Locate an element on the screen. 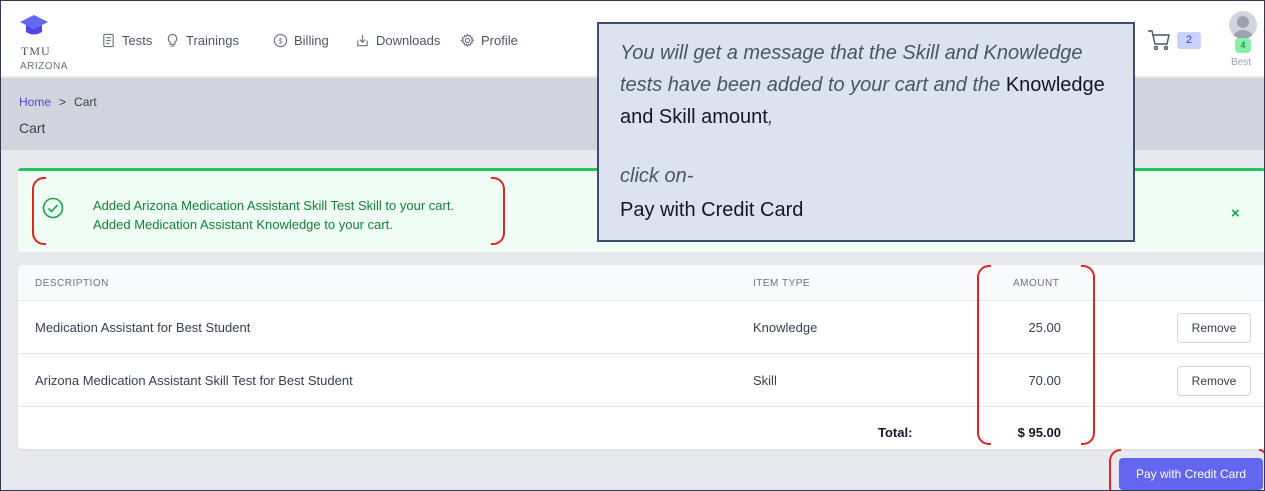  graduation-cap-icon is located at coordinates (34, 25).